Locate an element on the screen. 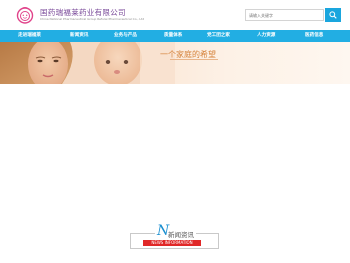 The height and width of the screenshot is (263, 350). nav-item-news: 新闻资讯 is located at coordinates (79, 36).